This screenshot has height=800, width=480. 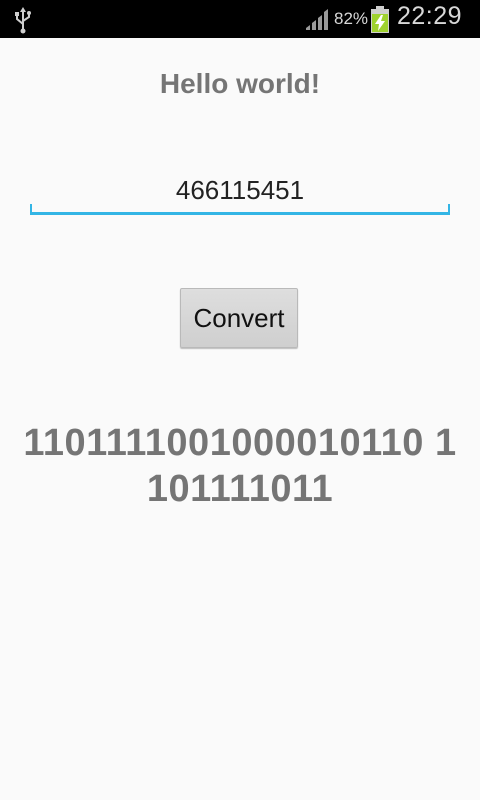 I want to click on binary-result: 1101111001000010110 1101111011, so click(x=240, y=466).